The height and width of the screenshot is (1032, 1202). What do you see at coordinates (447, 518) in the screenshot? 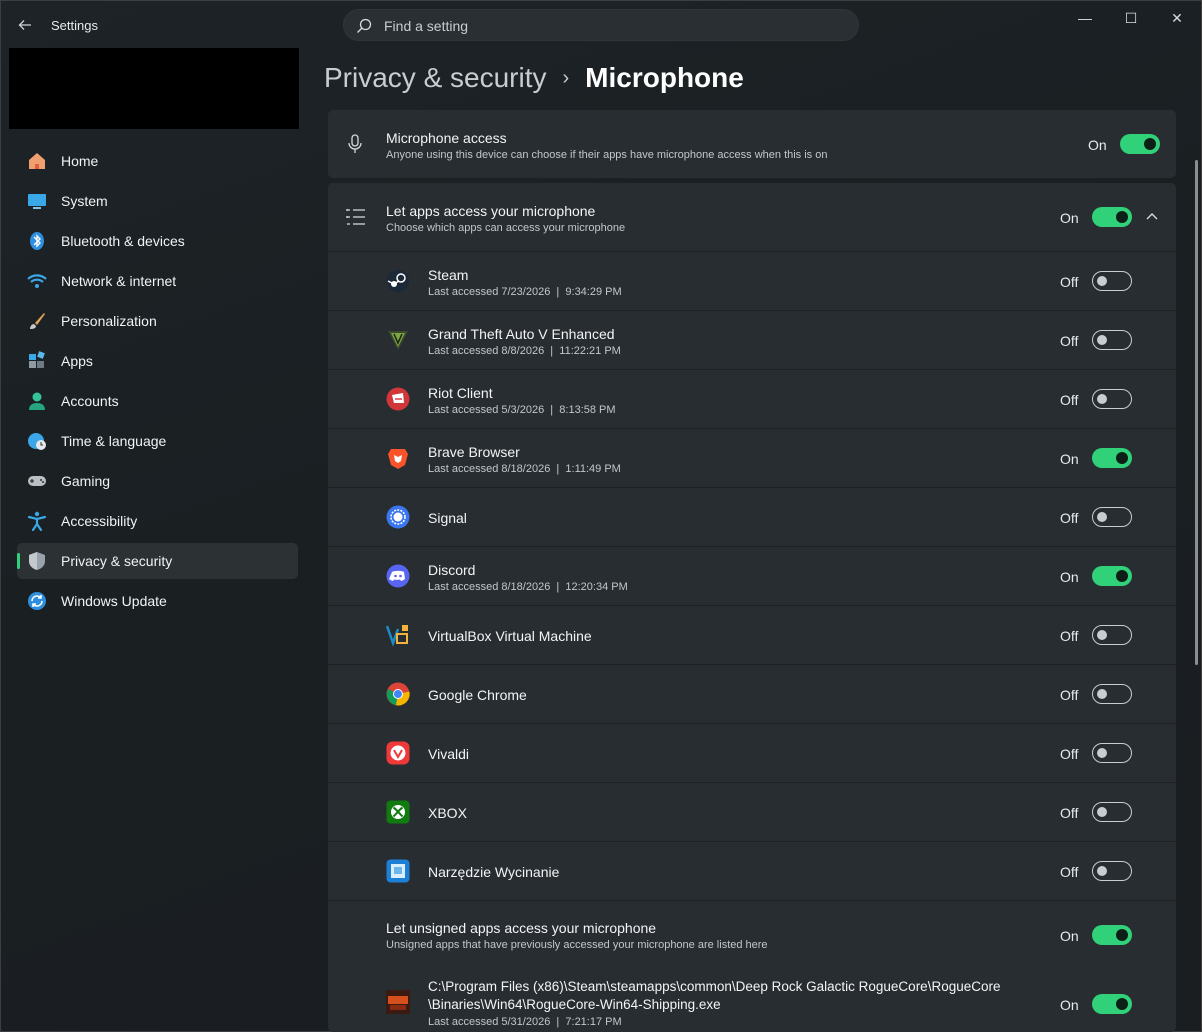
I see `app-name: Signal` at bounding box center [447, 518].